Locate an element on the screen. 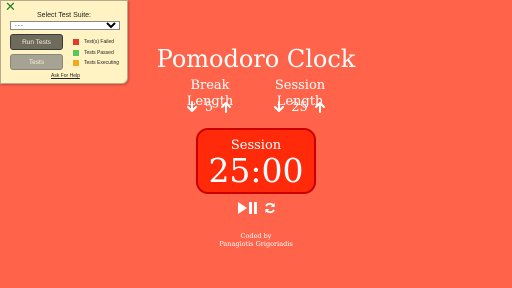  session-length-value: 25 is located at coordinates (299, 107).